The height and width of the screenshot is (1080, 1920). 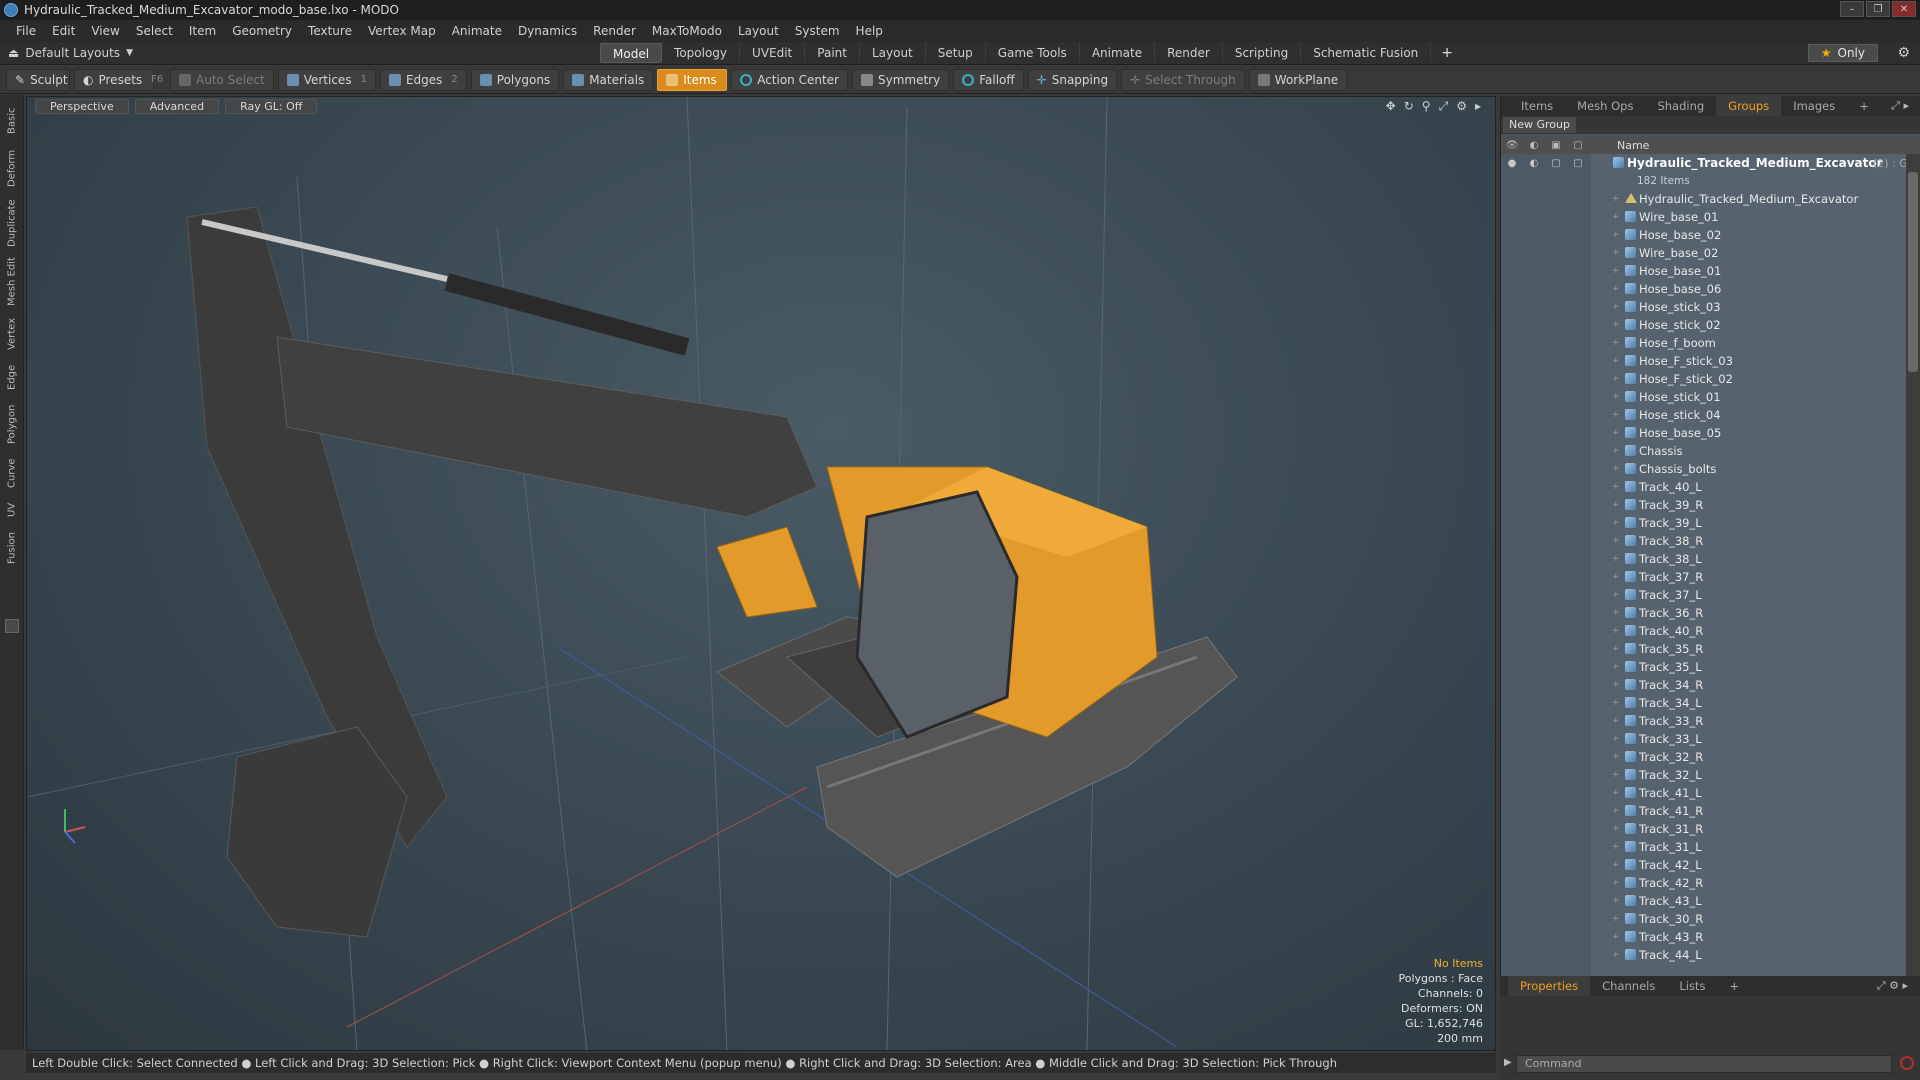 What do you see at coordinates (1704, 541) in the screenshot?
I see `group-item-row: + Track_38_R` at bounding box center [1704, 541].